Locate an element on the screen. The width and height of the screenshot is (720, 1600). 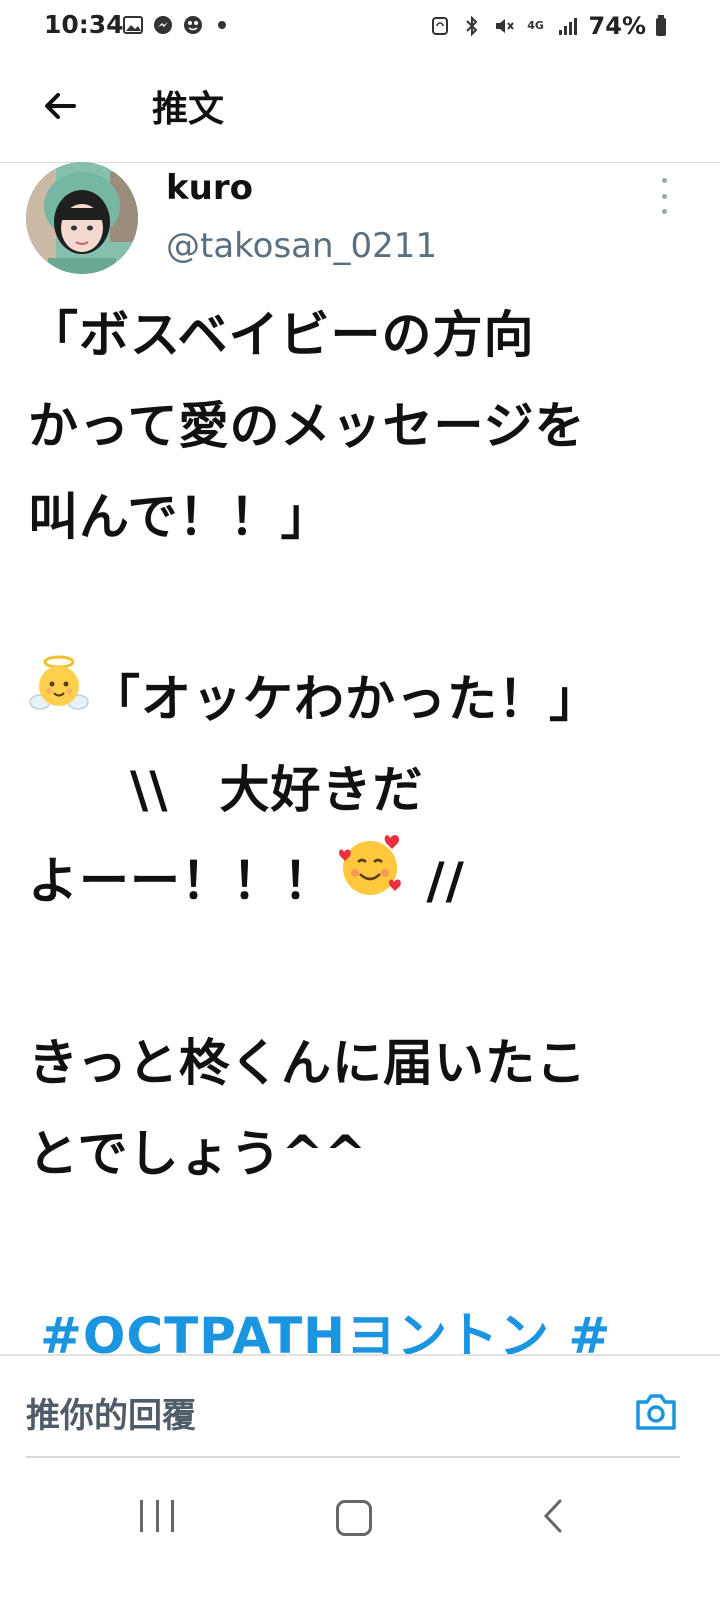
tweet-line: きっと柊くんに届いたこ is located at coordinates (307, 1063).